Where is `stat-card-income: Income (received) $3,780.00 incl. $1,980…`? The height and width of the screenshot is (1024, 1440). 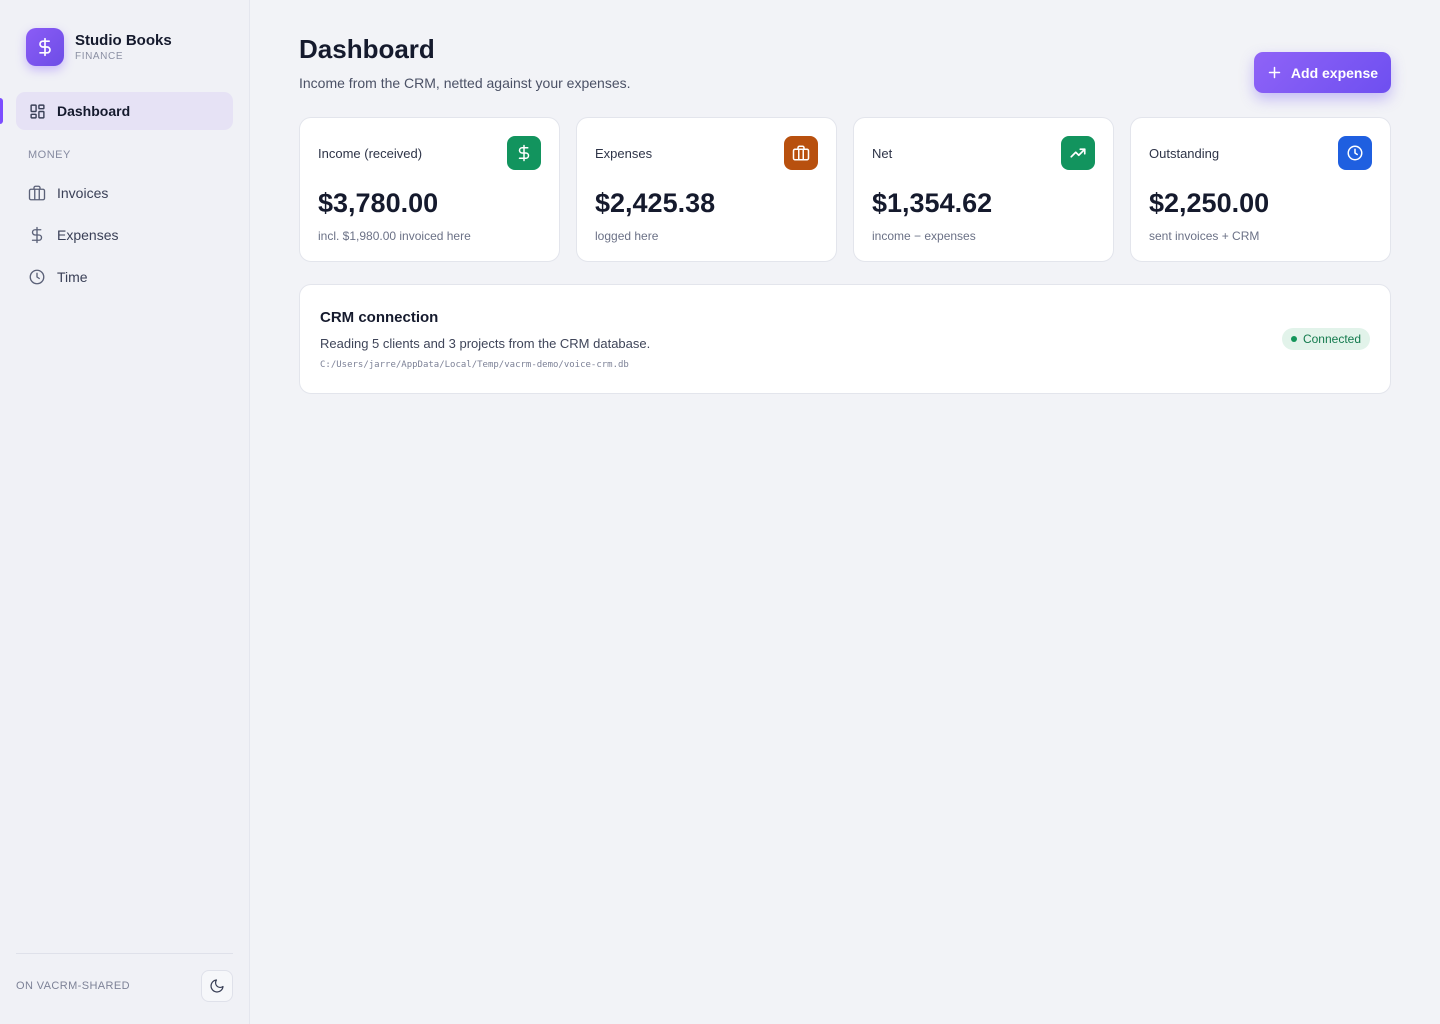
stat-card-income: Income (received) $3,780.00 incl. $1,980… is located at coordinates (429, 189).